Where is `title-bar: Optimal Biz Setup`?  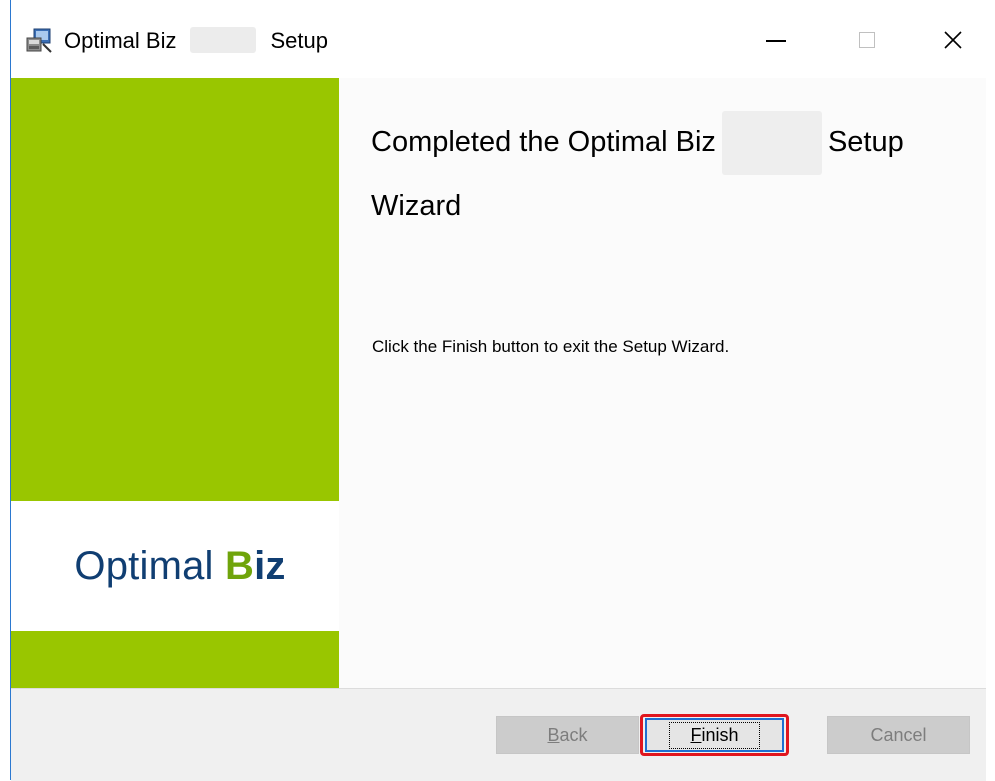
title-bar: Optimal Biz Setup is located at coordinates (498, 39).